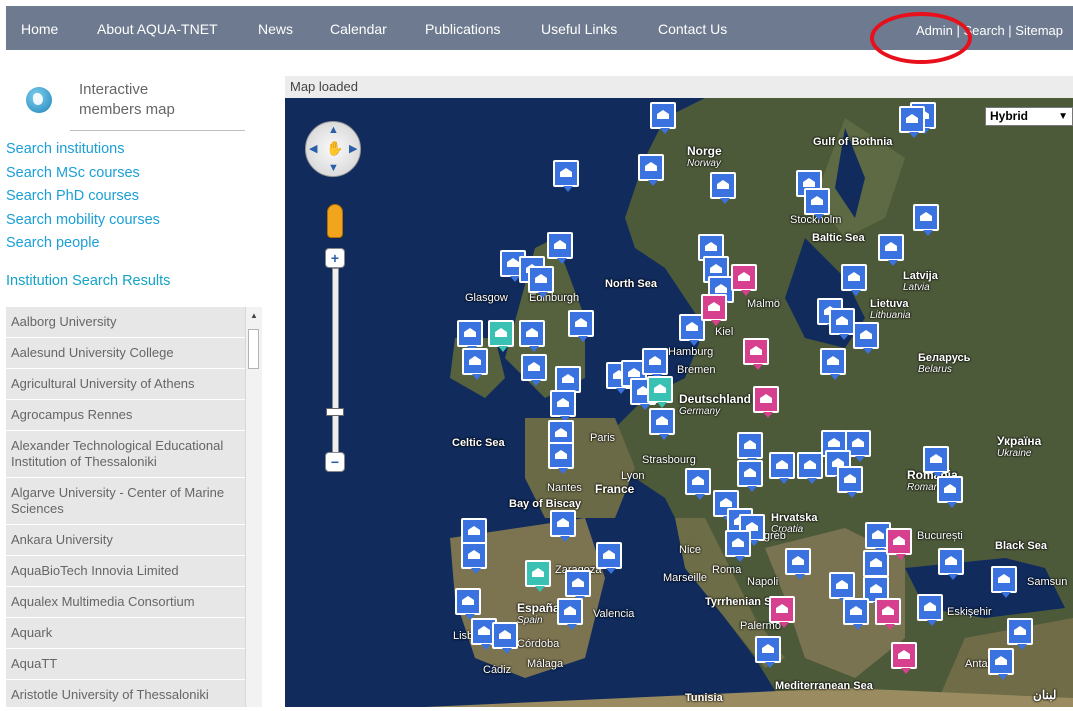  Describe the element at coordinates (463, 29) in the screenshot. I see `nav-publications: Publications` at that location.